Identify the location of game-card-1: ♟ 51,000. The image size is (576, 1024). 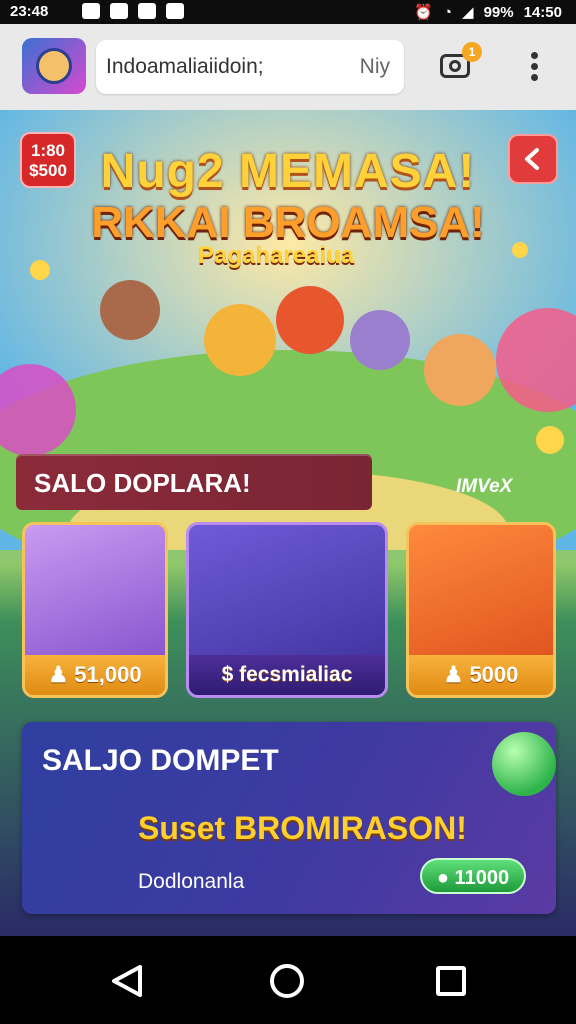
(95, 610).